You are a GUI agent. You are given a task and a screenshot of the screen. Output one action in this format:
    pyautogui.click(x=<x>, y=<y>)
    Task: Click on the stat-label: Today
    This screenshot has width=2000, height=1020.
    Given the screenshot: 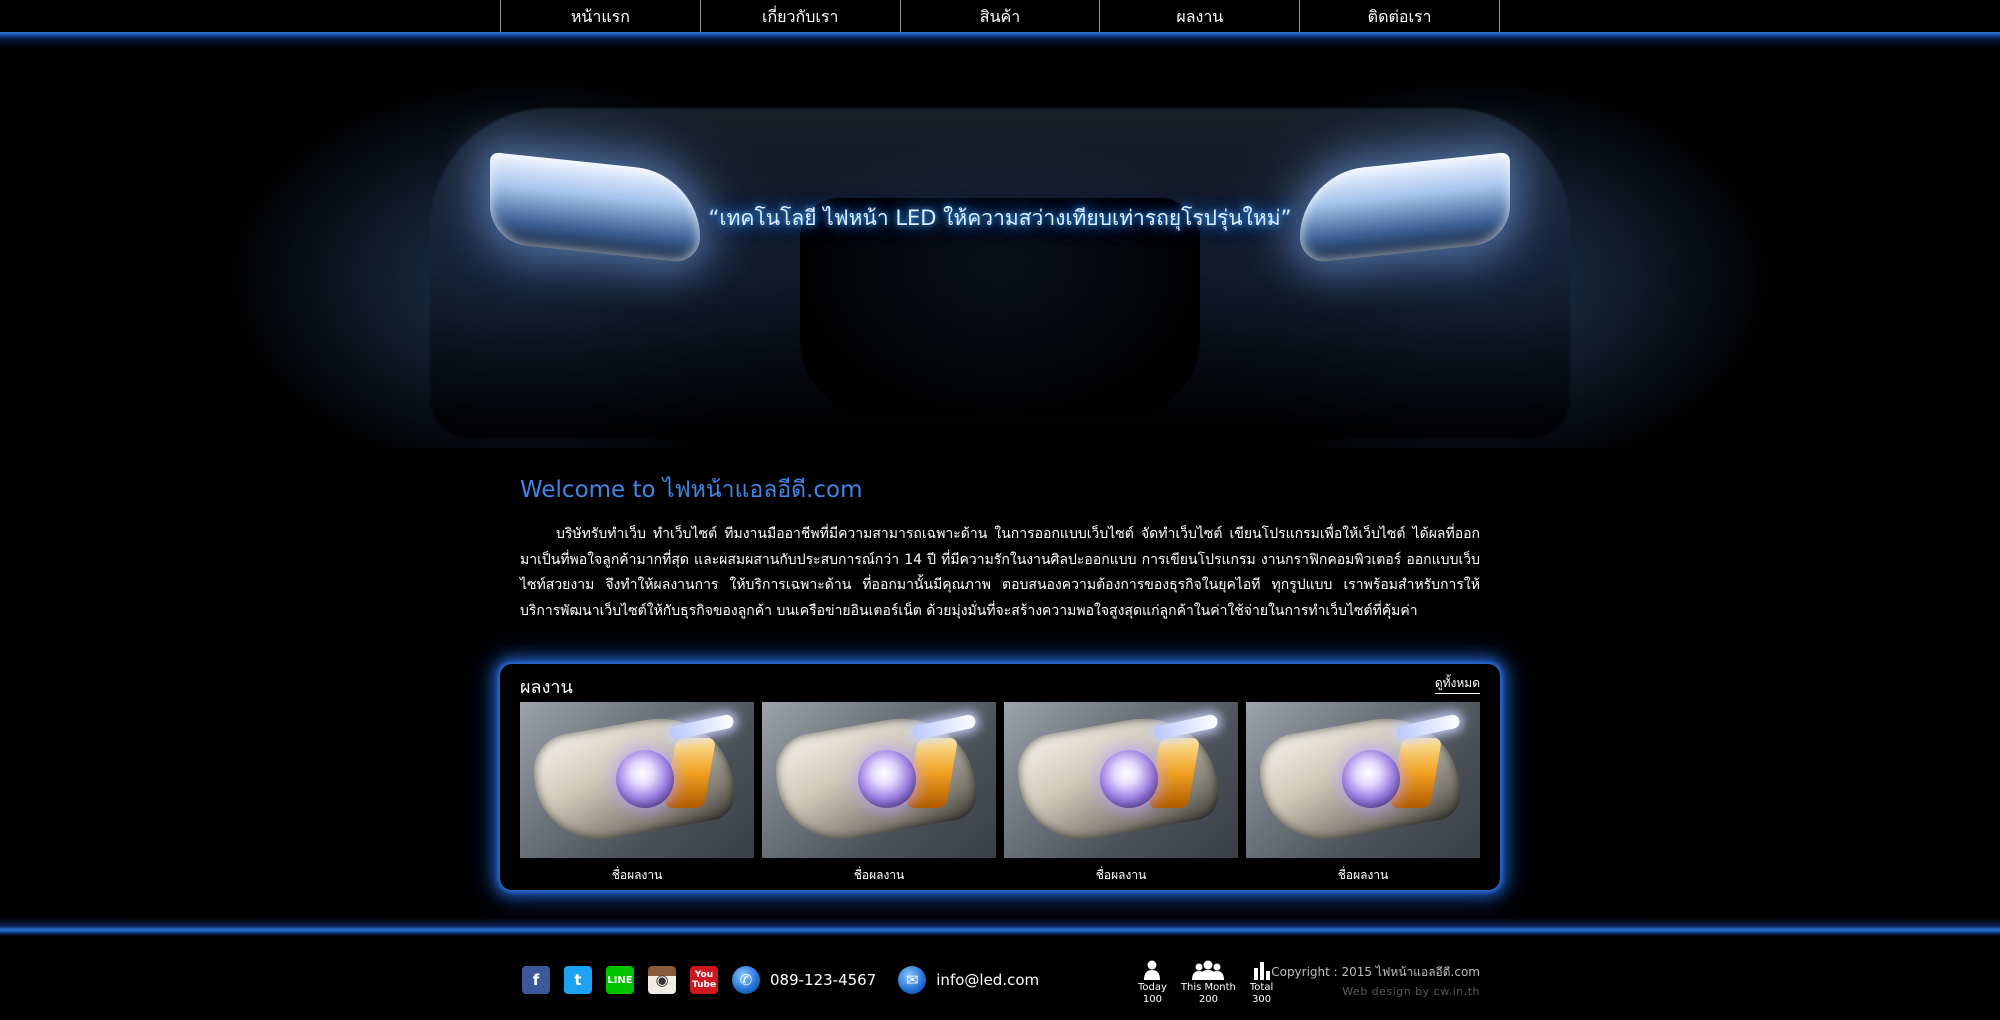 What is the action you would take?
    pyautogui.click(x=1152, y=987)
    